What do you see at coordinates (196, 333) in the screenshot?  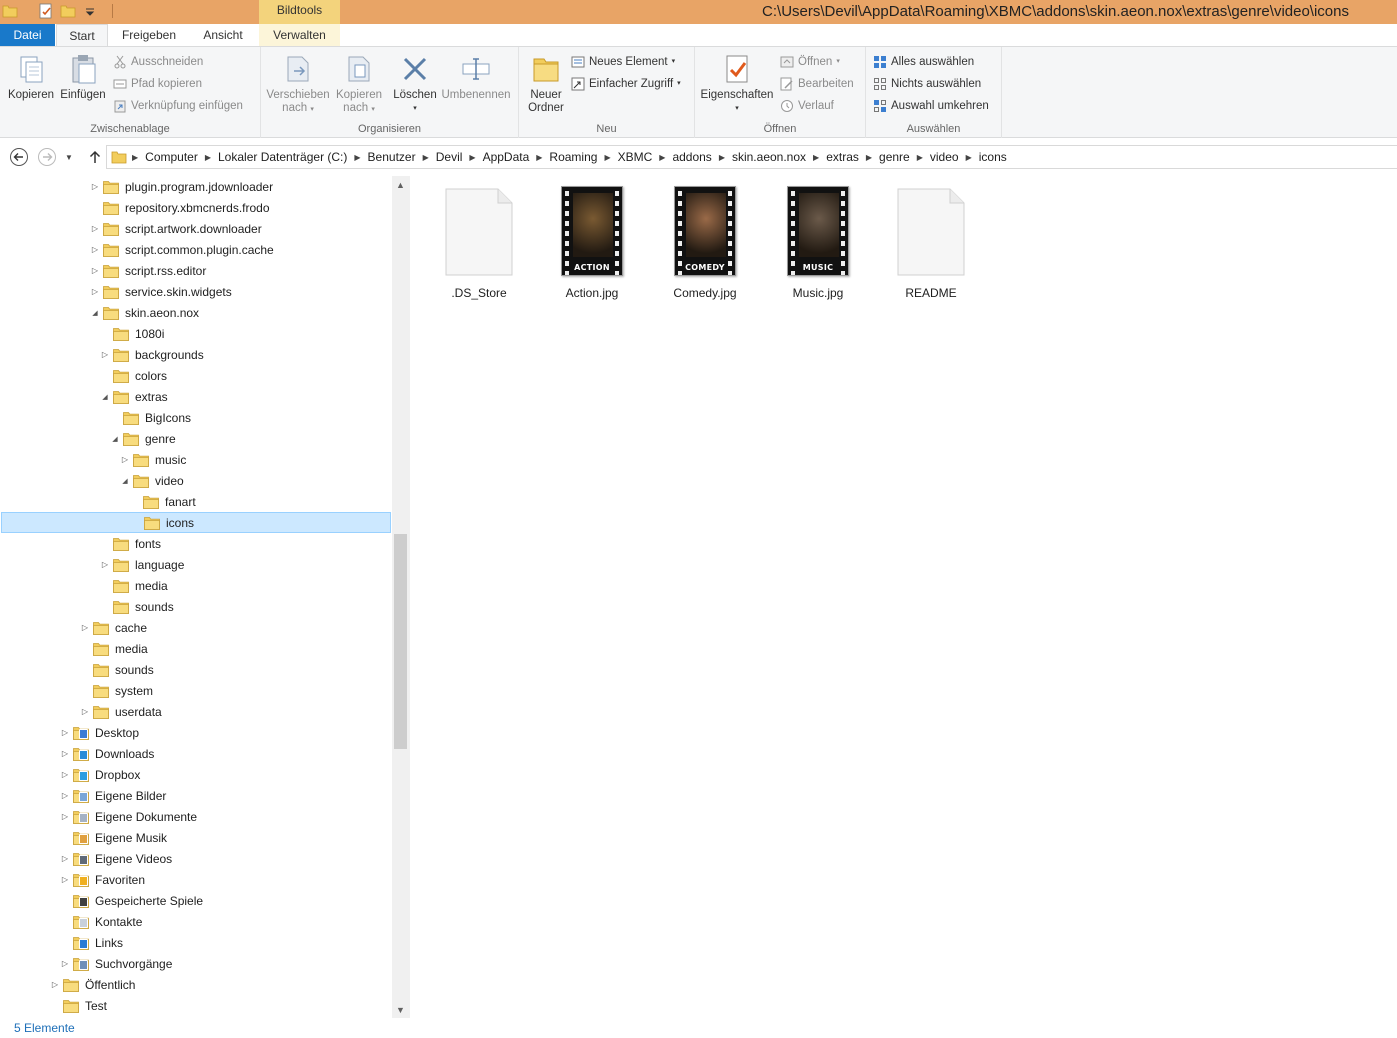 I see `tree-item: 1080i` at bounding box center [196, 333].